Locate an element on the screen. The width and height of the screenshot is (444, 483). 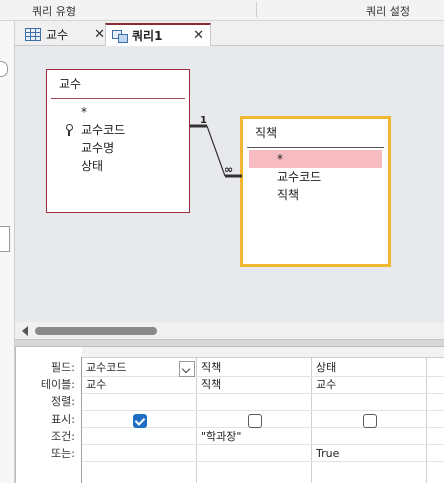
ribbon-group-query-setup-label: 쿼리 설정 is located at coordinates (388, 11).